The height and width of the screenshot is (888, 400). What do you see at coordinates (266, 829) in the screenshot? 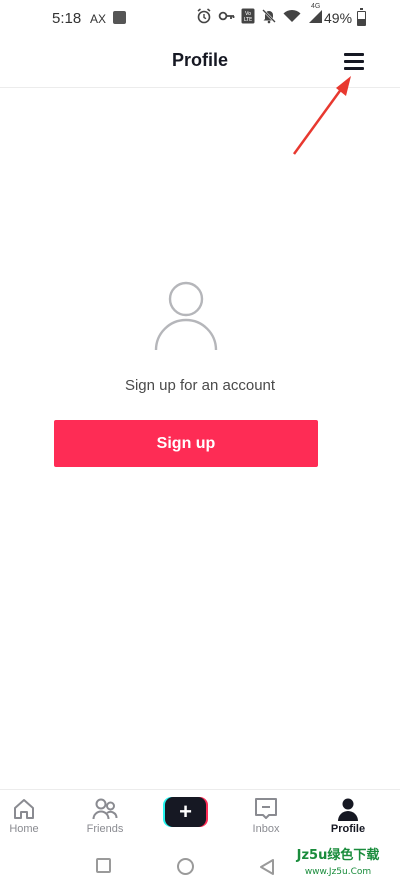
I see `nav-label-inbox: Inbox` at bounding box center [266, 829].